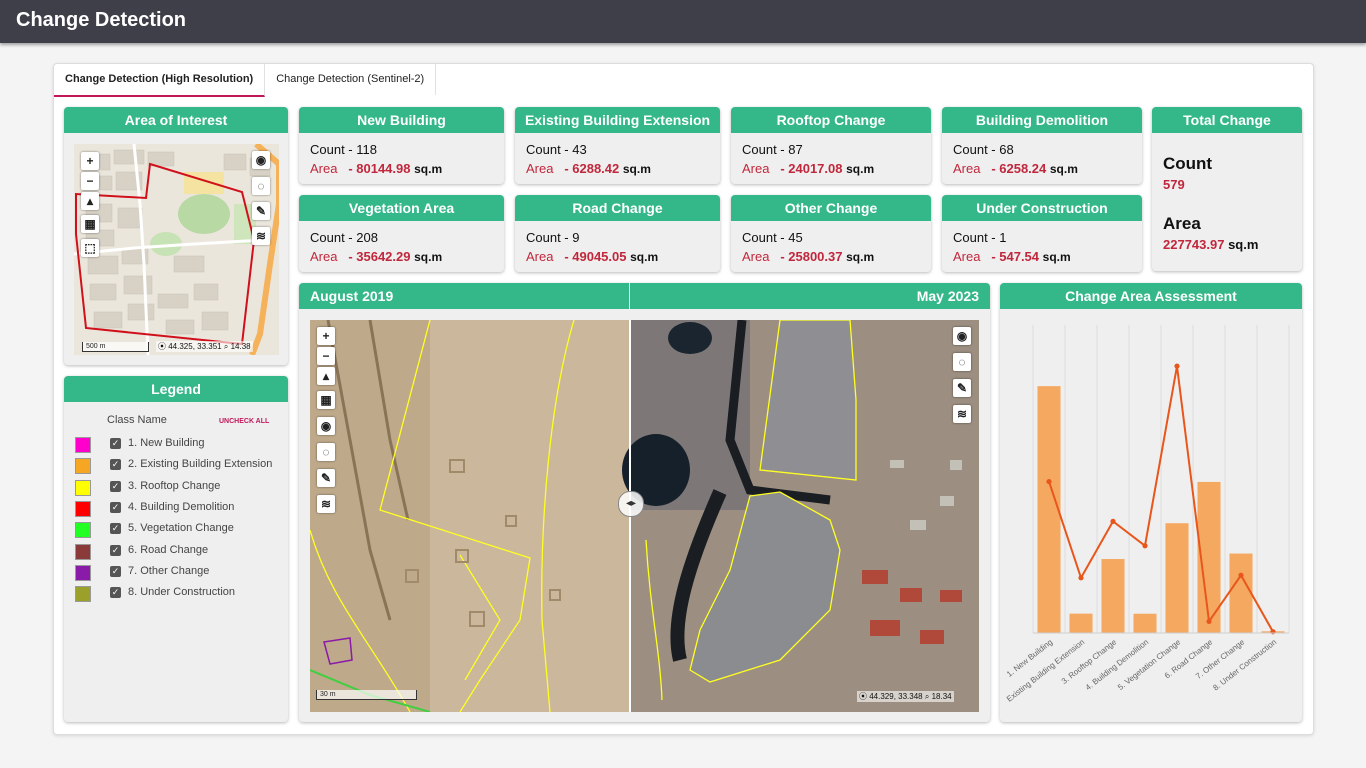 This screenshot has width=1366, height=768. I want to click on card-count: Count - 208, so click(344, 237).